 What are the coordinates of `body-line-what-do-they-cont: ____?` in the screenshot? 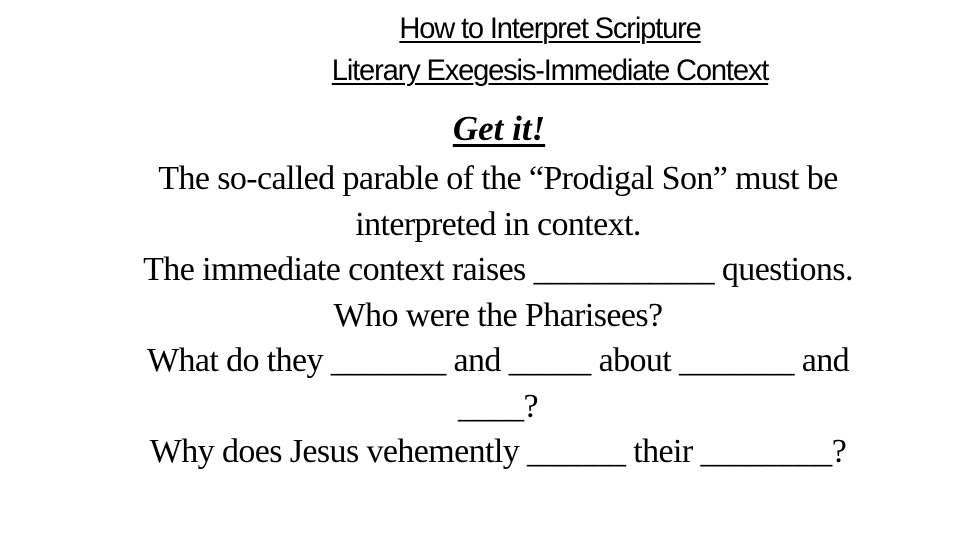 It's located at (498, 406).